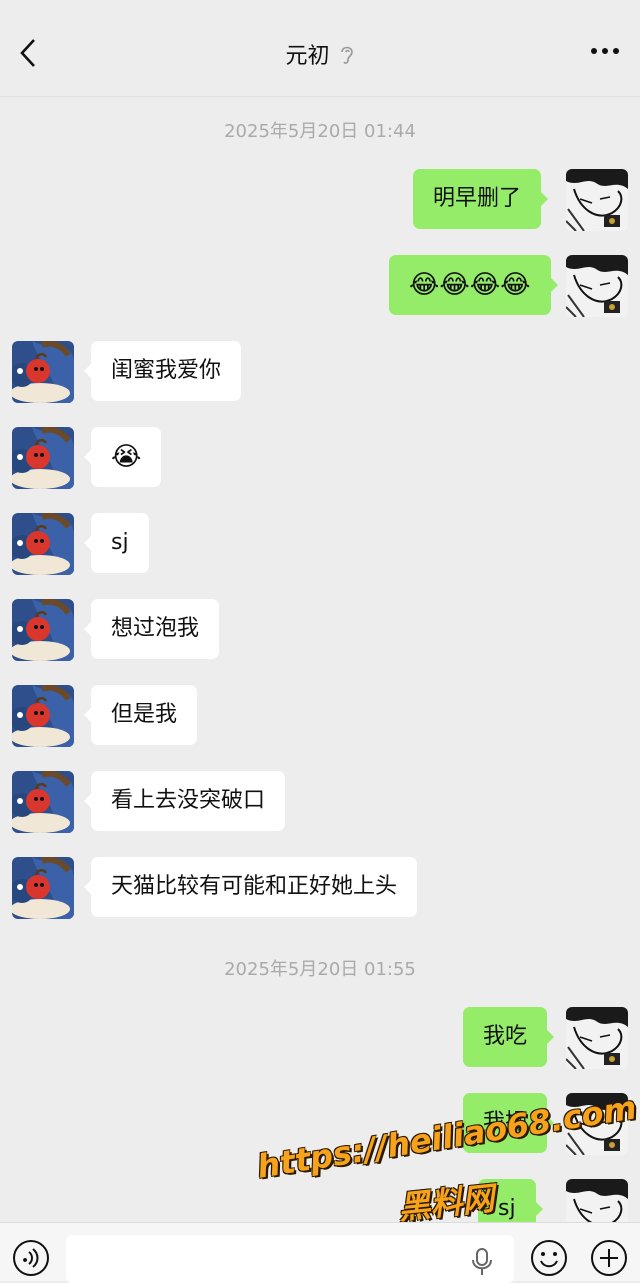  Describe the element at coordinates (609, 1258) in the screenshot. I see `plus-icon` at that location.